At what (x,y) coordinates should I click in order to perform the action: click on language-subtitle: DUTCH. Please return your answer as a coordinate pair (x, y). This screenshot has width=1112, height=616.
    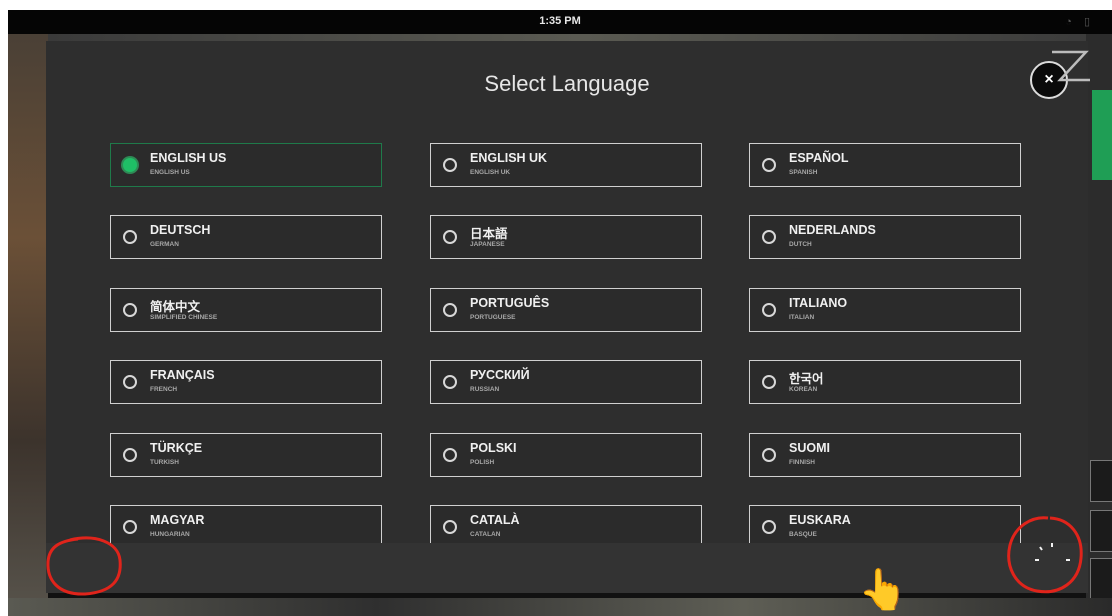
    Looking at the image, I should click on (800, 244).